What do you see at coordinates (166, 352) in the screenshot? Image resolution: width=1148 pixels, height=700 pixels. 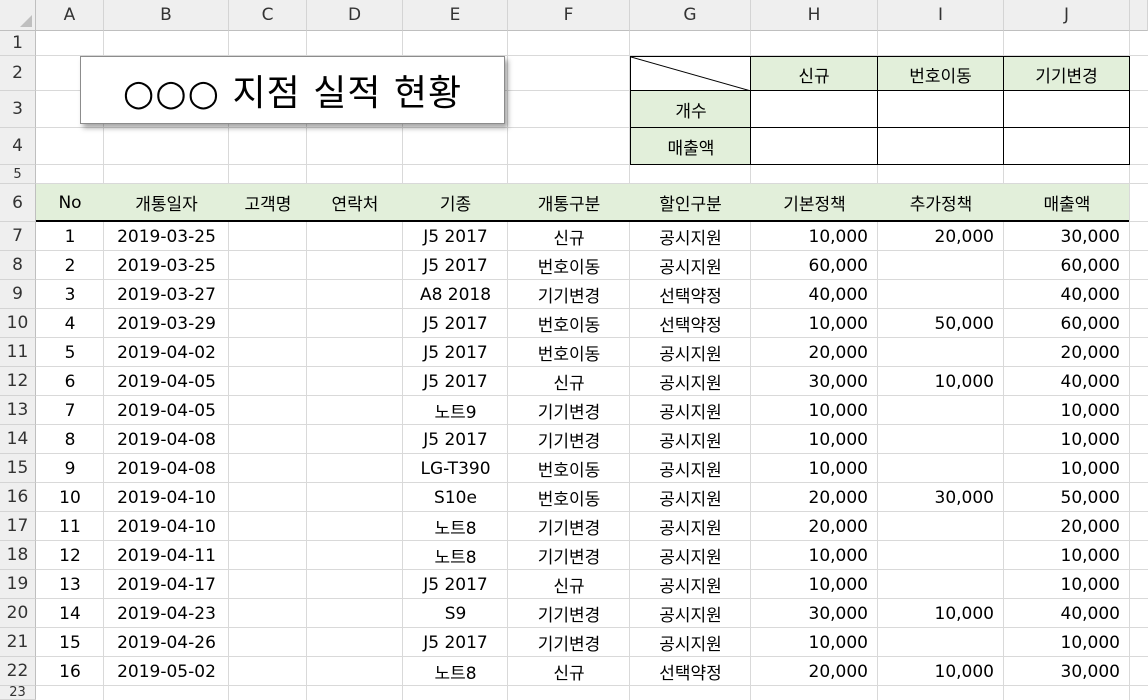 I see `table-cell: 2019-04-02` at bounding box center [166, 352].